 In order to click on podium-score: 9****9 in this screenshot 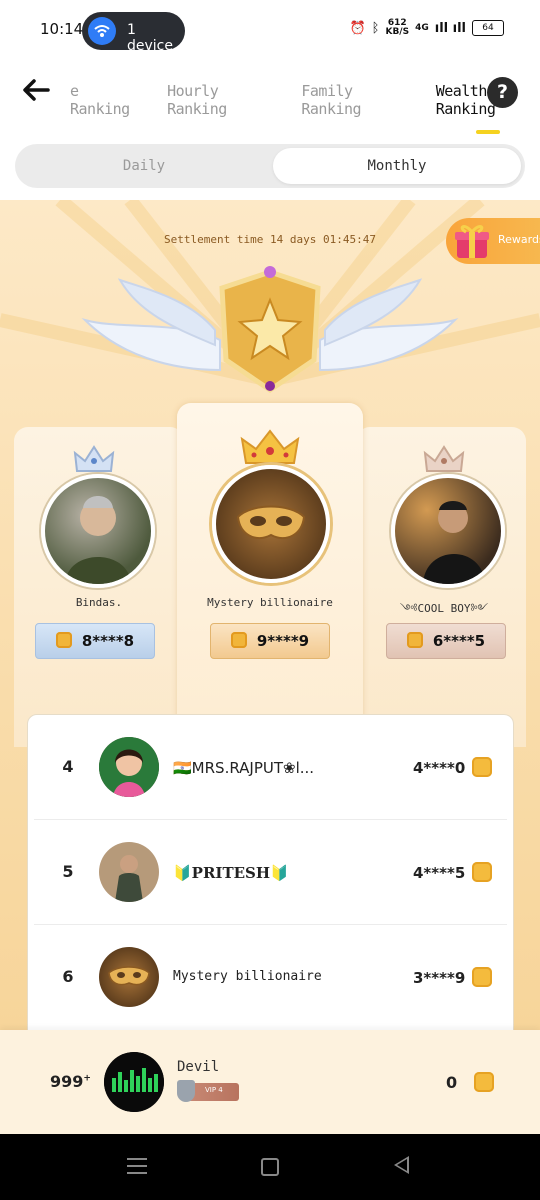, I will do `click(270, 641)`.